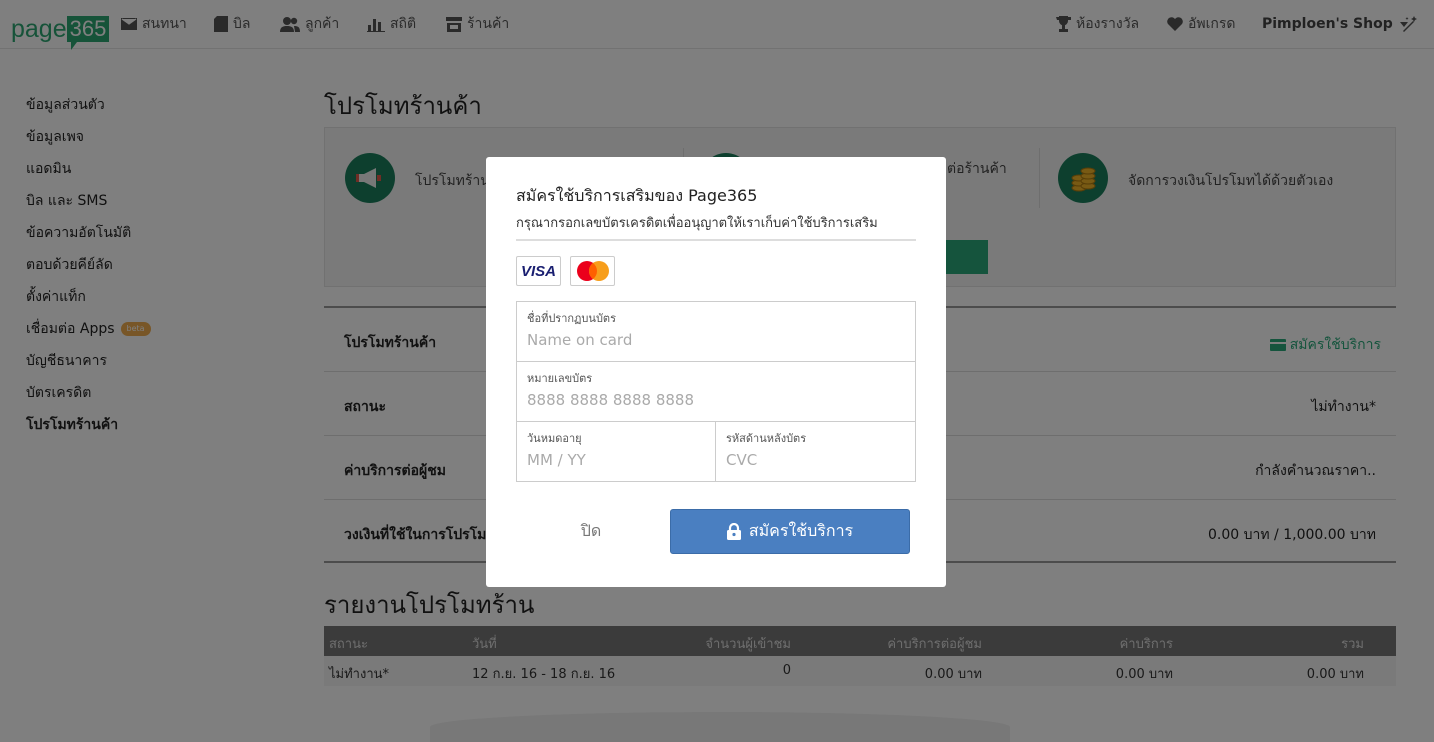 The image size is (1434, 742). Describe the element at coordinates (592, 271) in the screenshot. I see `mastercard-logo` at that location.